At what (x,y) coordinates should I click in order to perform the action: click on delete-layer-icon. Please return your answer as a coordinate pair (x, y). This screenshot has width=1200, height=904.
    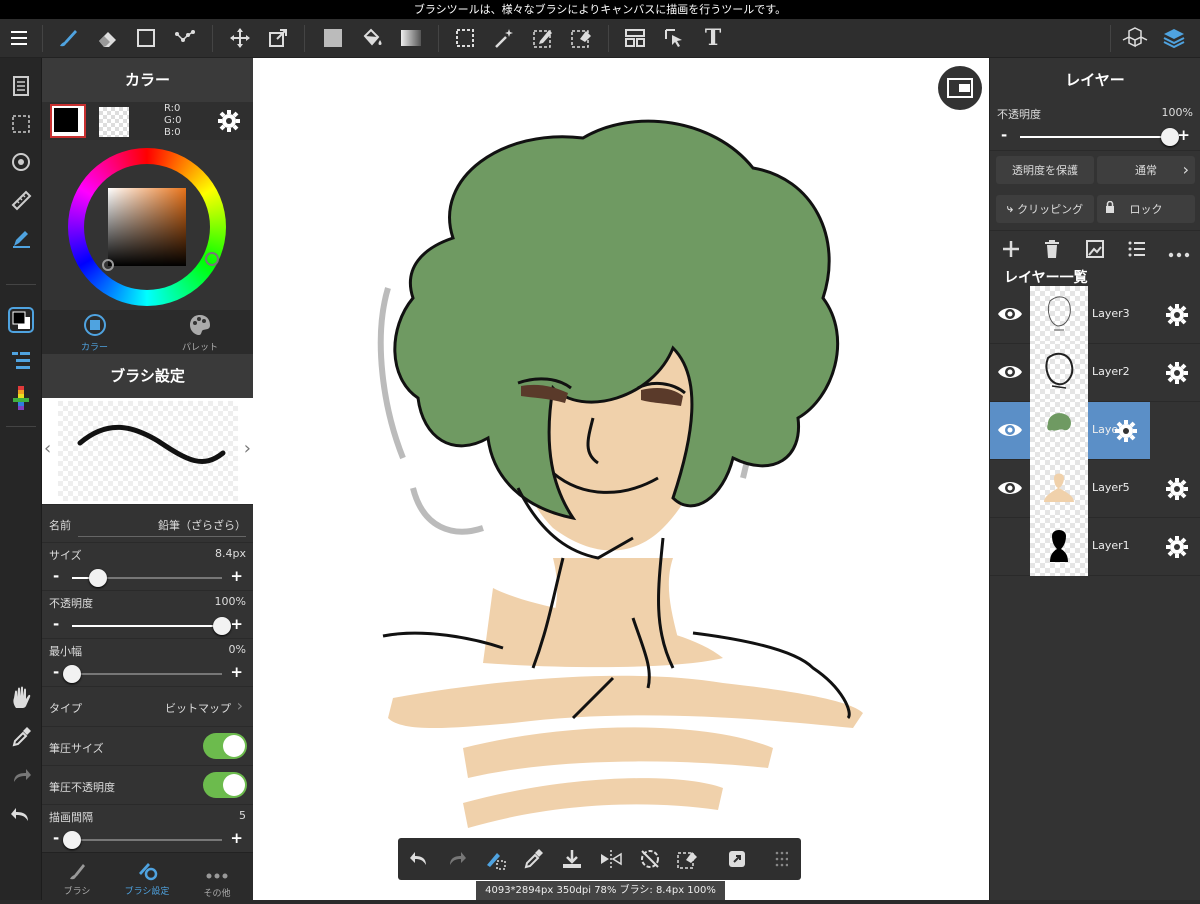
    Looking at the image, I should click on (1052, 251).